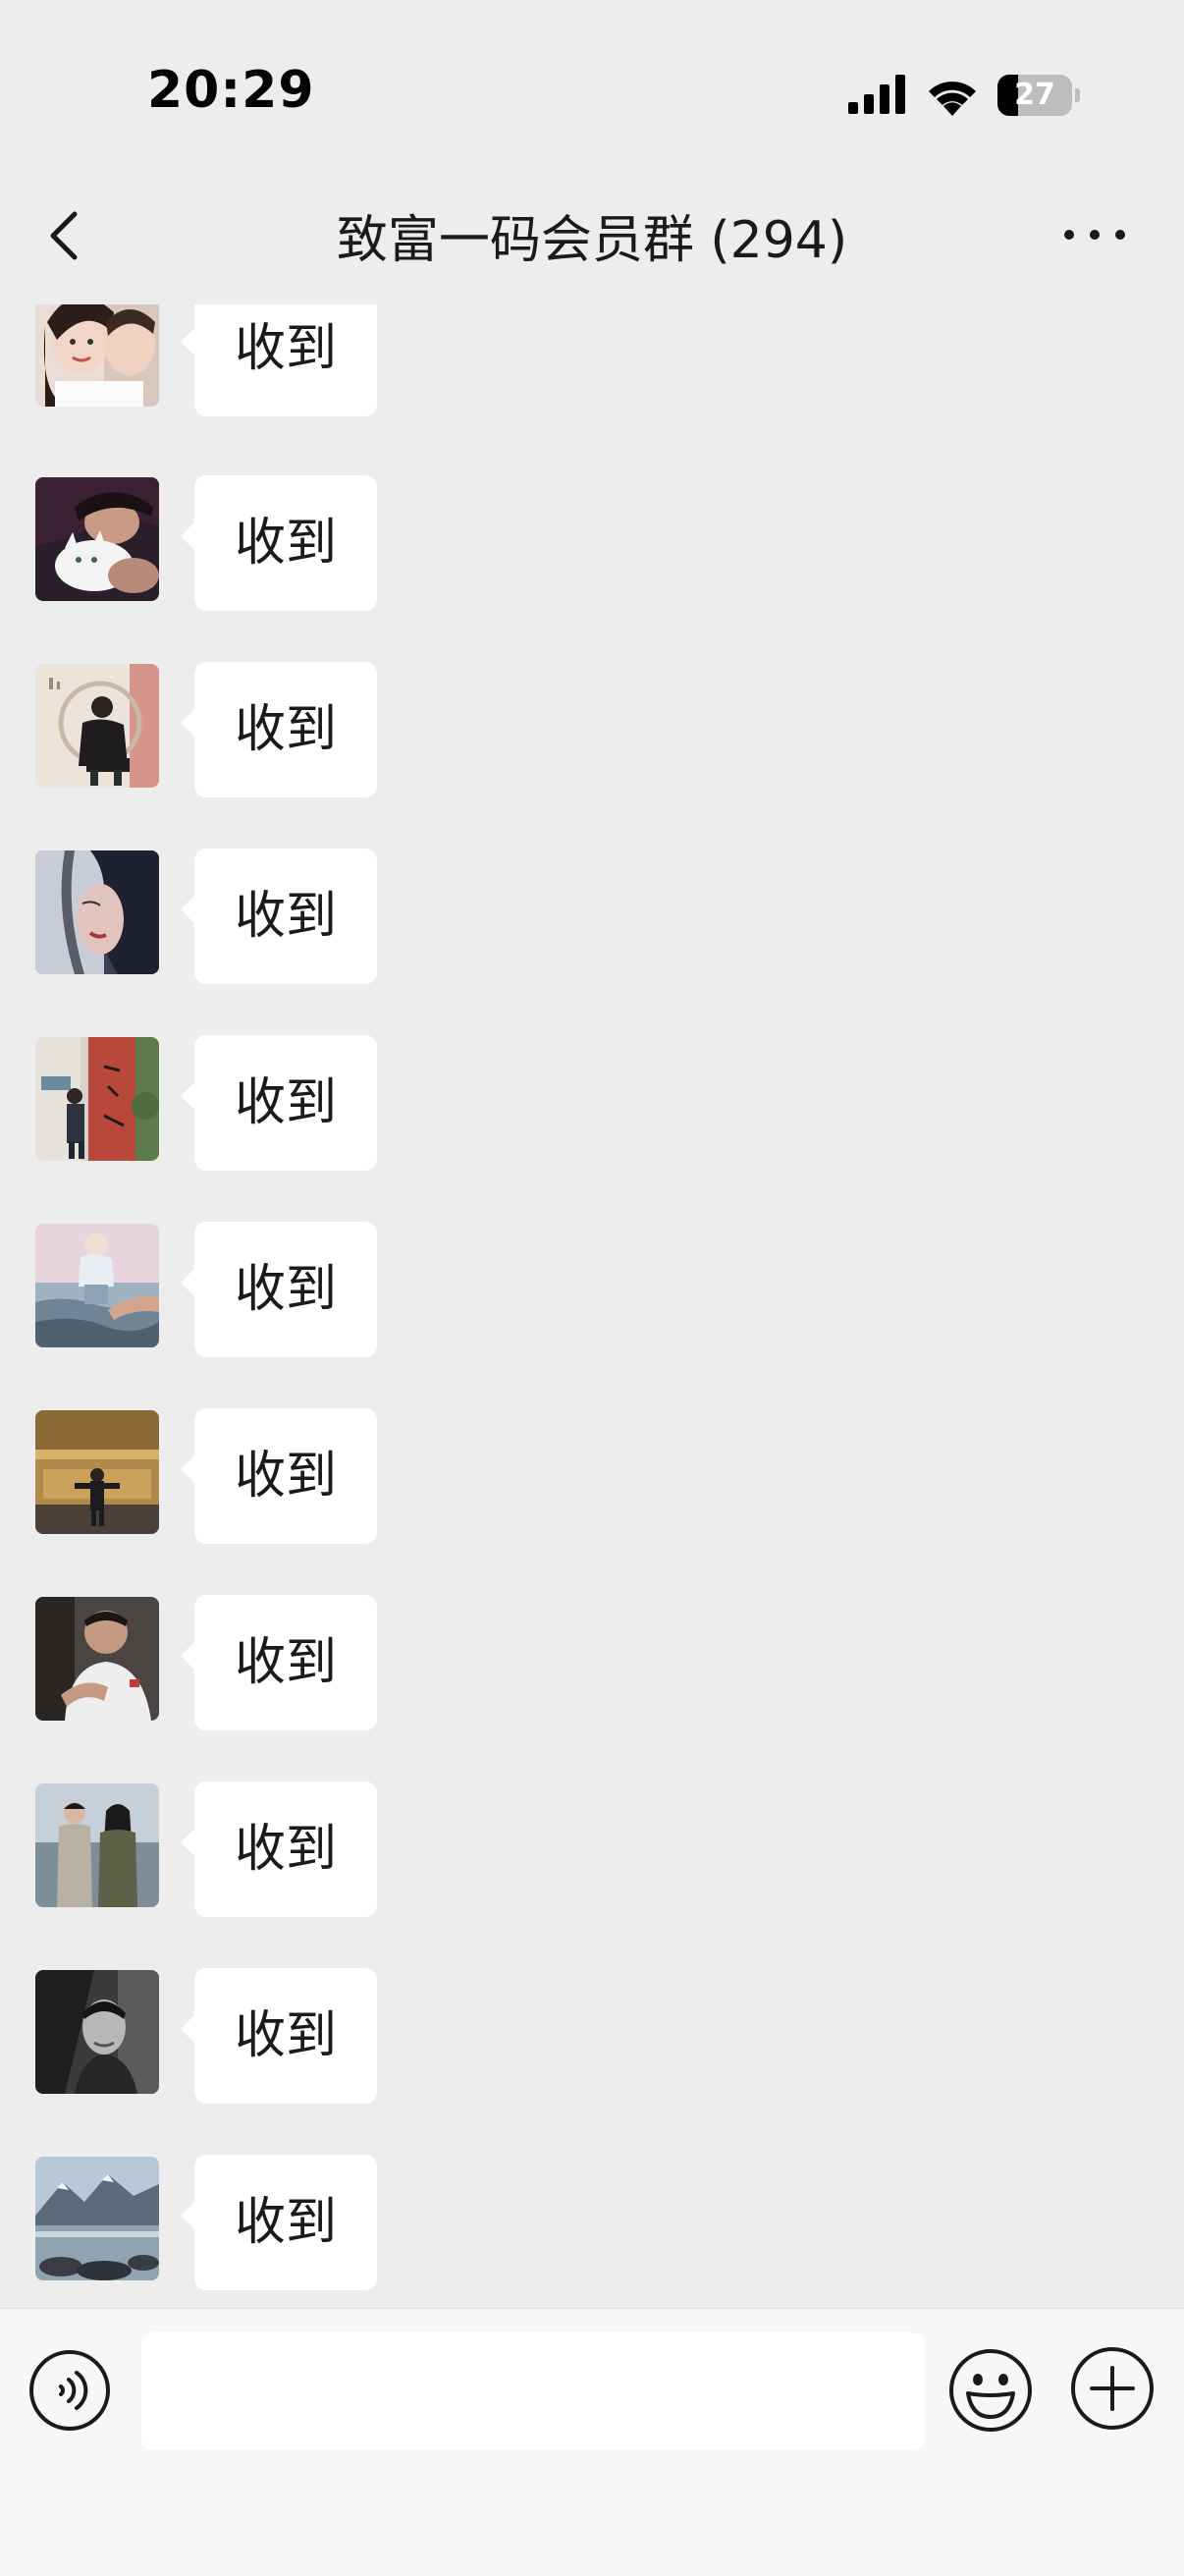 This screenshot has width=1184, height=2576. What do you see at coordinates (65, 236) in the screenshot?
I see `chevron-left-icon` at bounding box center [65, 236].